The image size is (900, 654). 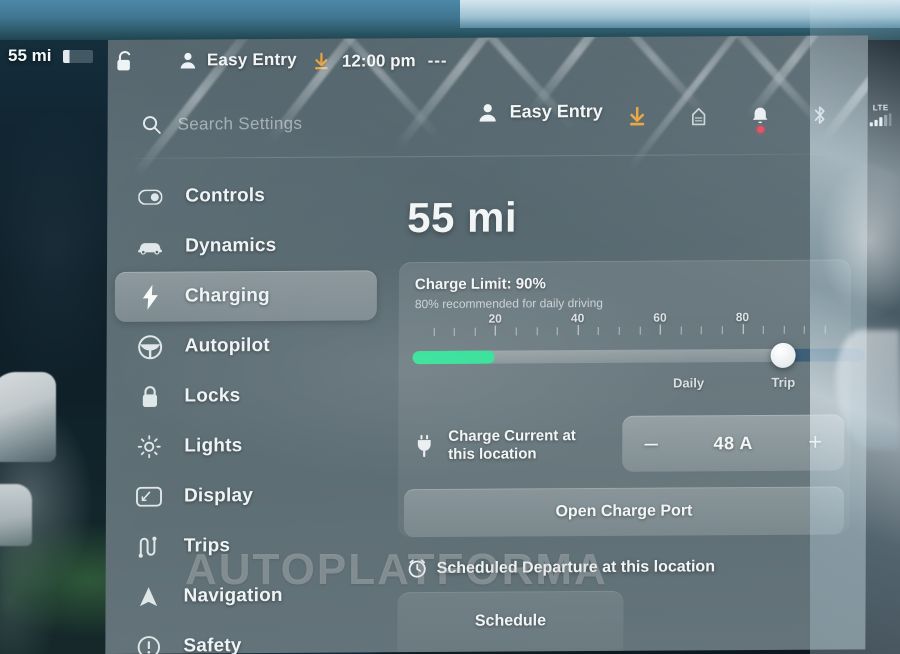 What do you see at coordinates (660, 317) in the screenshot?
I see `slider-tick-label: 60` at bounding box center [660, 317].